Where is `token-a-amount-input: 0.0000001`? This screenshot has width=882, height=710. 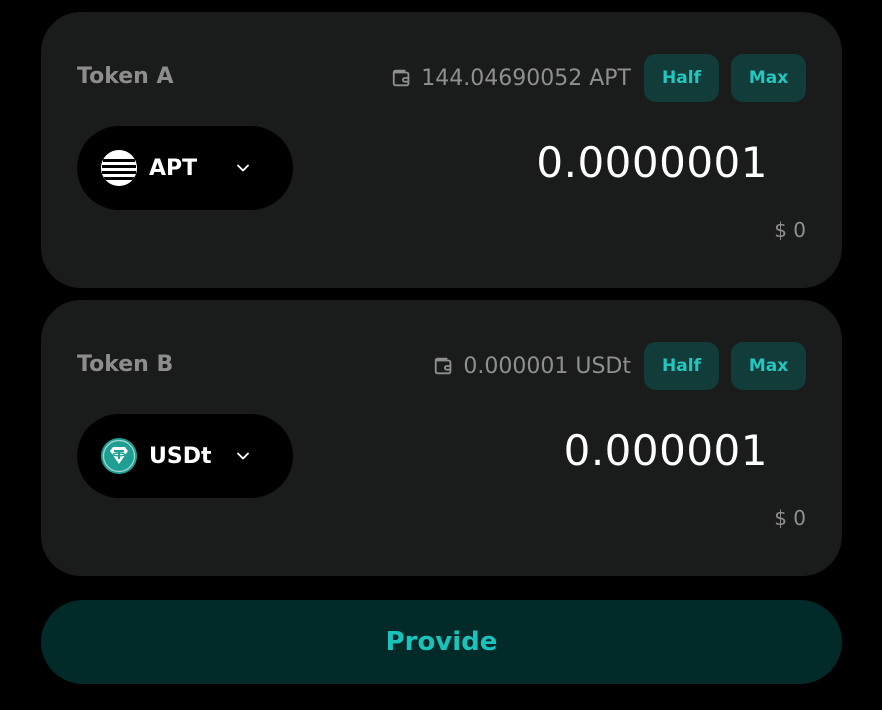 token-a-amount-input: 0.0000001 is located at coordinates (652, 162).